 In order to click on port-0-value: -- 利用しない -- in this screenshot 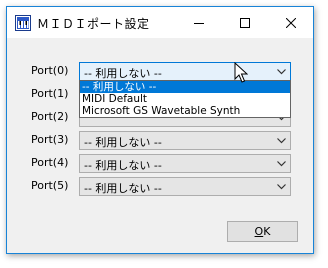, I will do `click(123, 73)`.